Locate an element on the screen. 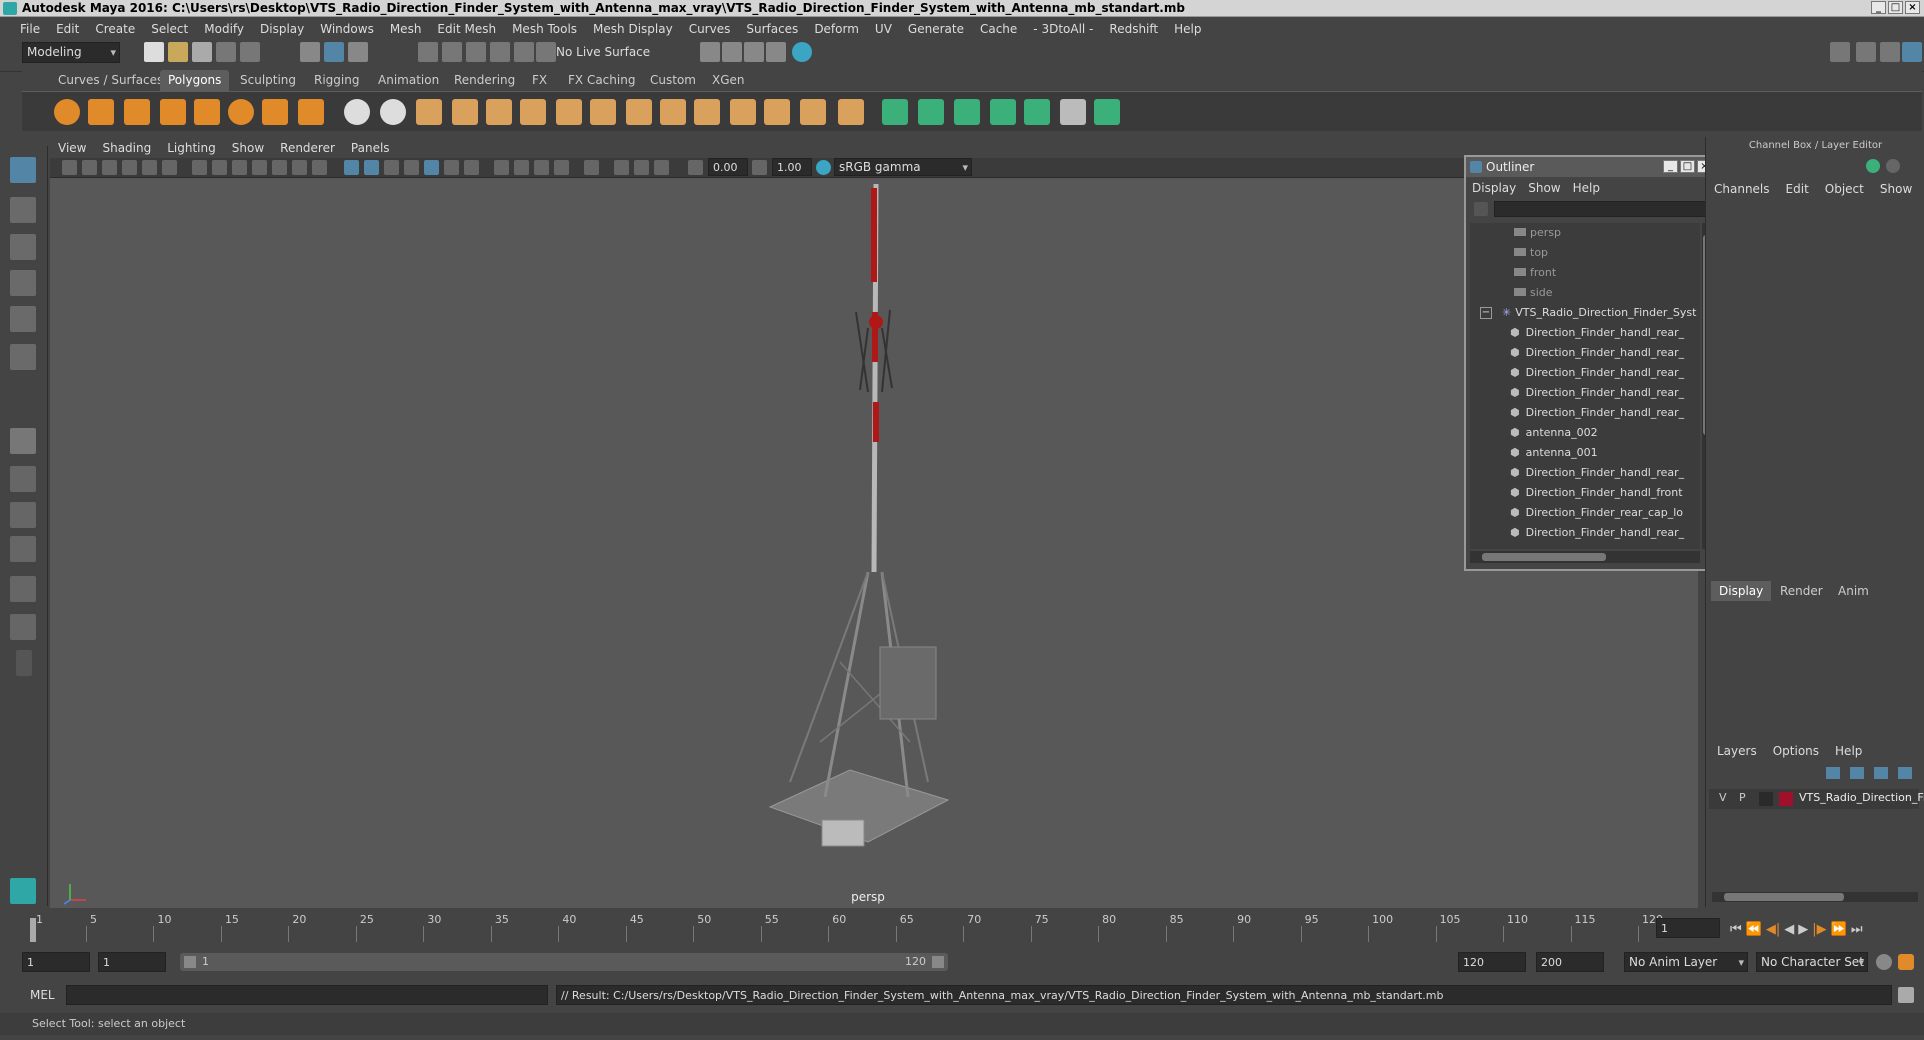  play-forwards-icon: ▶ is located at coordinates (1803, 929).